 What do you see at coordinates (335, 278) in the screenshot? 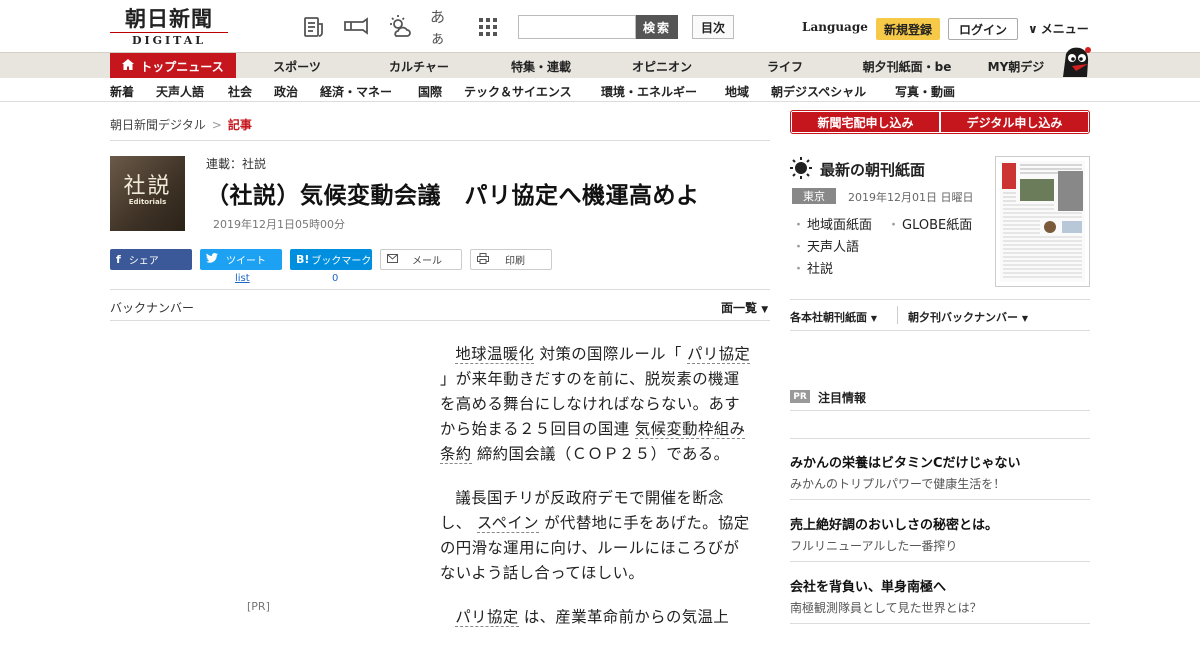
I see `hatena-count: 0` at bounding box center [335, 278].